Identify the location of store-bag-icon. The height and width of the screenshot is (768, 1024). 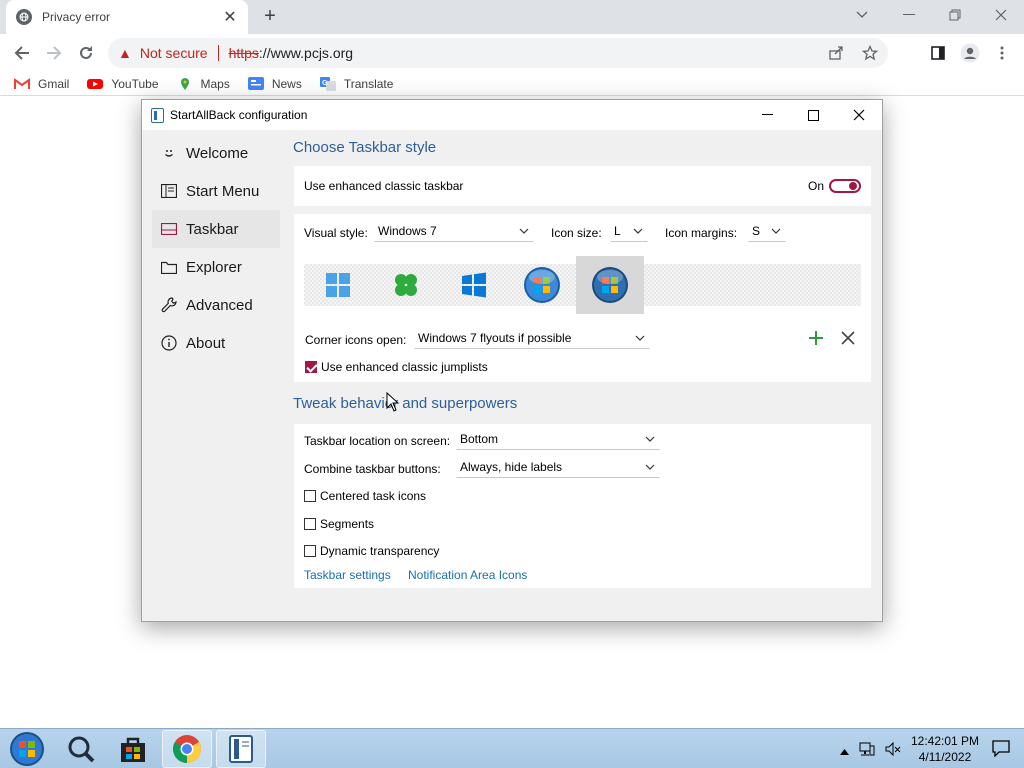
(133, 749).